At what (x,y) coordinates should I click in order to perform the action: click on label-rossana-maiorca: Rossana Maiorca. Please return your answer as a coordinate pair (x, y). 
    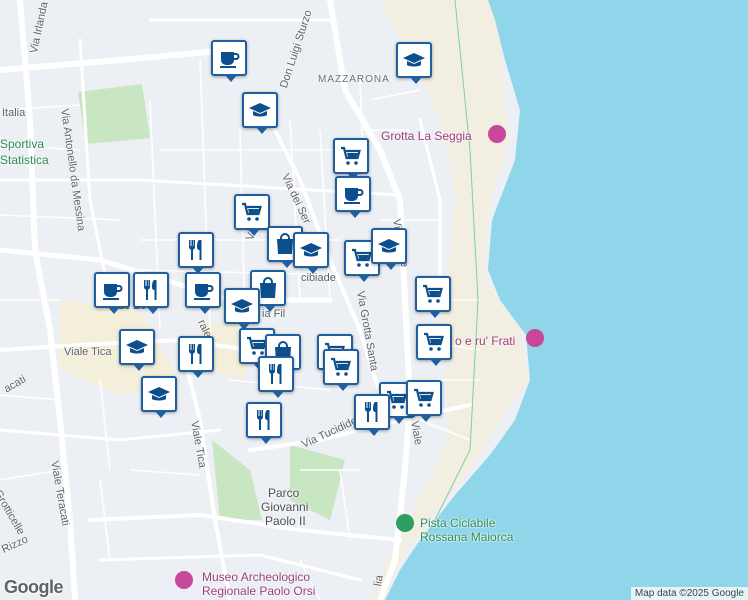
    Looking at the image, I should click on (467, 537).